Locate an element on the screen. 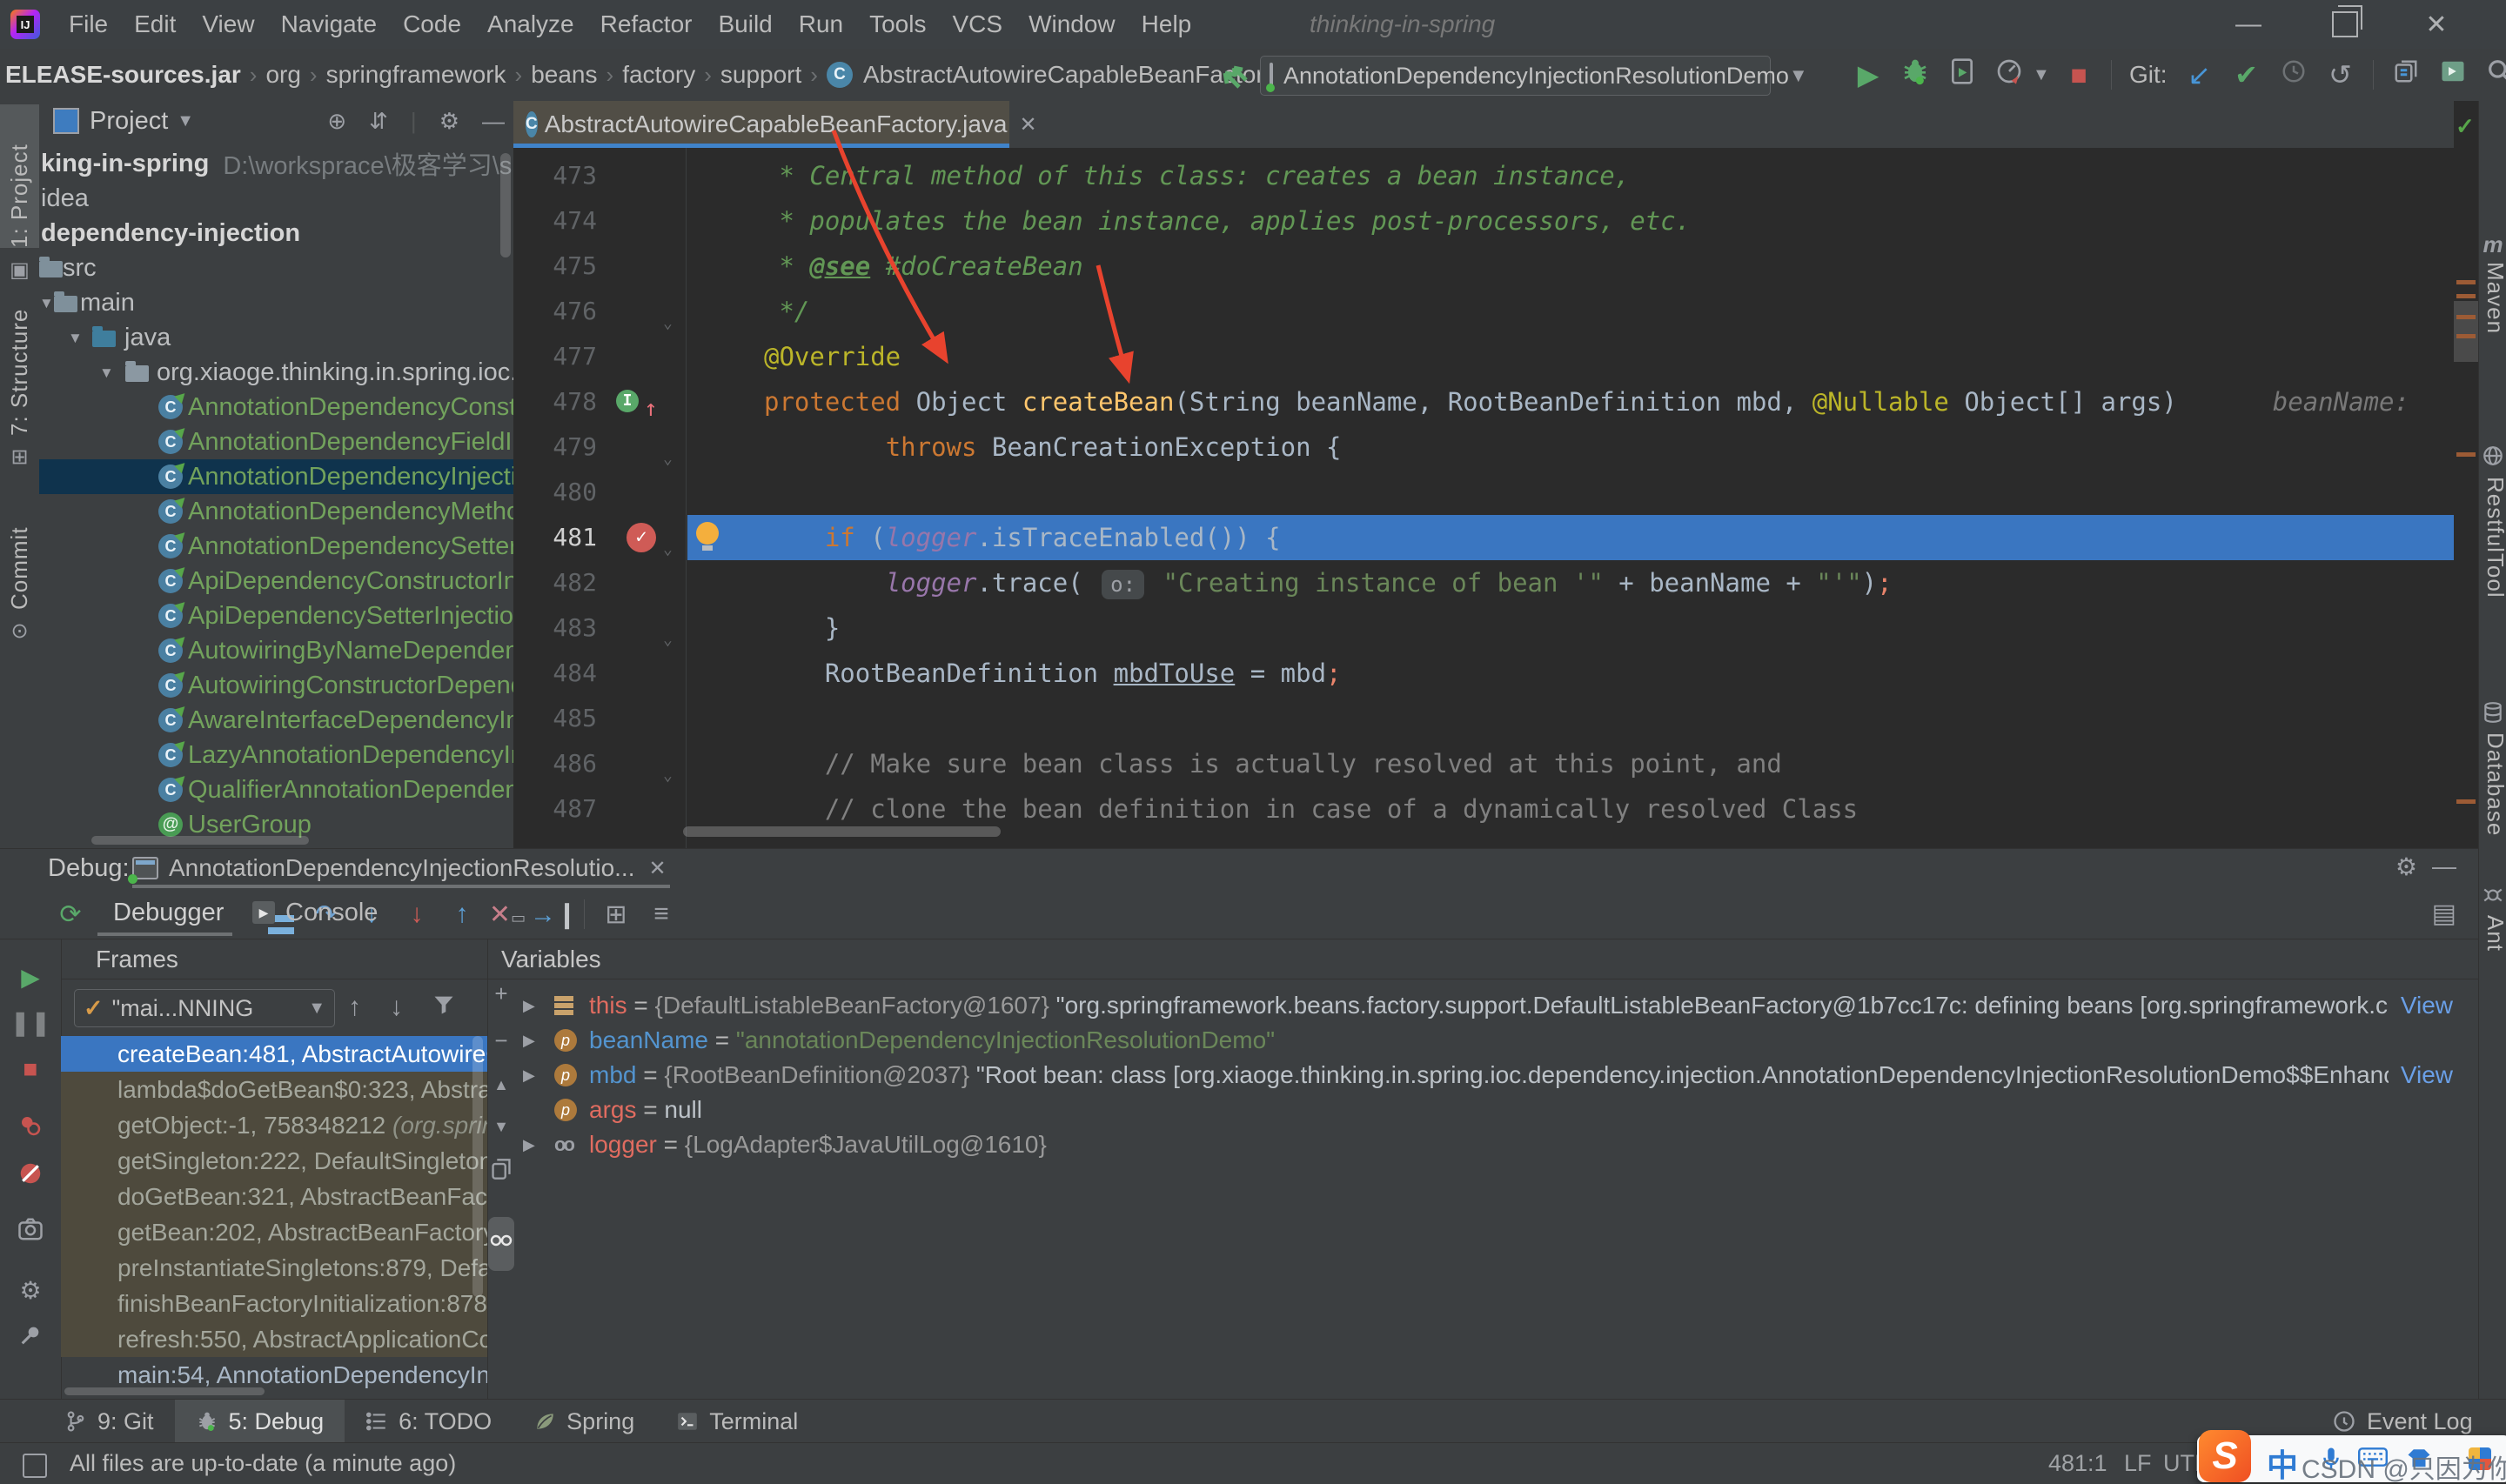  step-out-icon: ↑ is located at coordinates (462, 914).